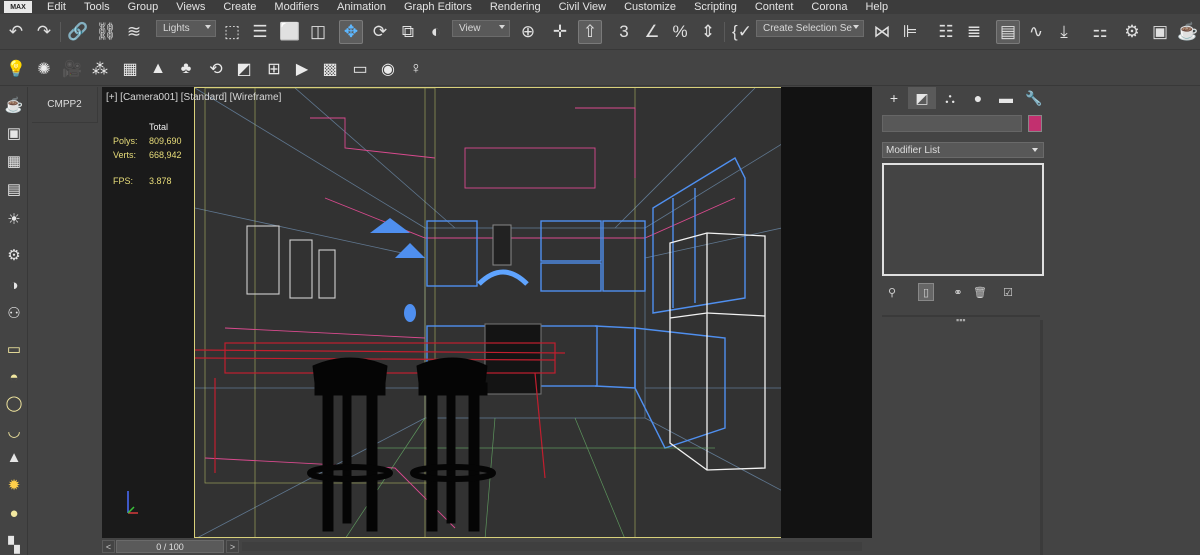  Describe the element at coordinates (274, 69) in the screenshot. I see `converter-icon: ⊞` at that location.